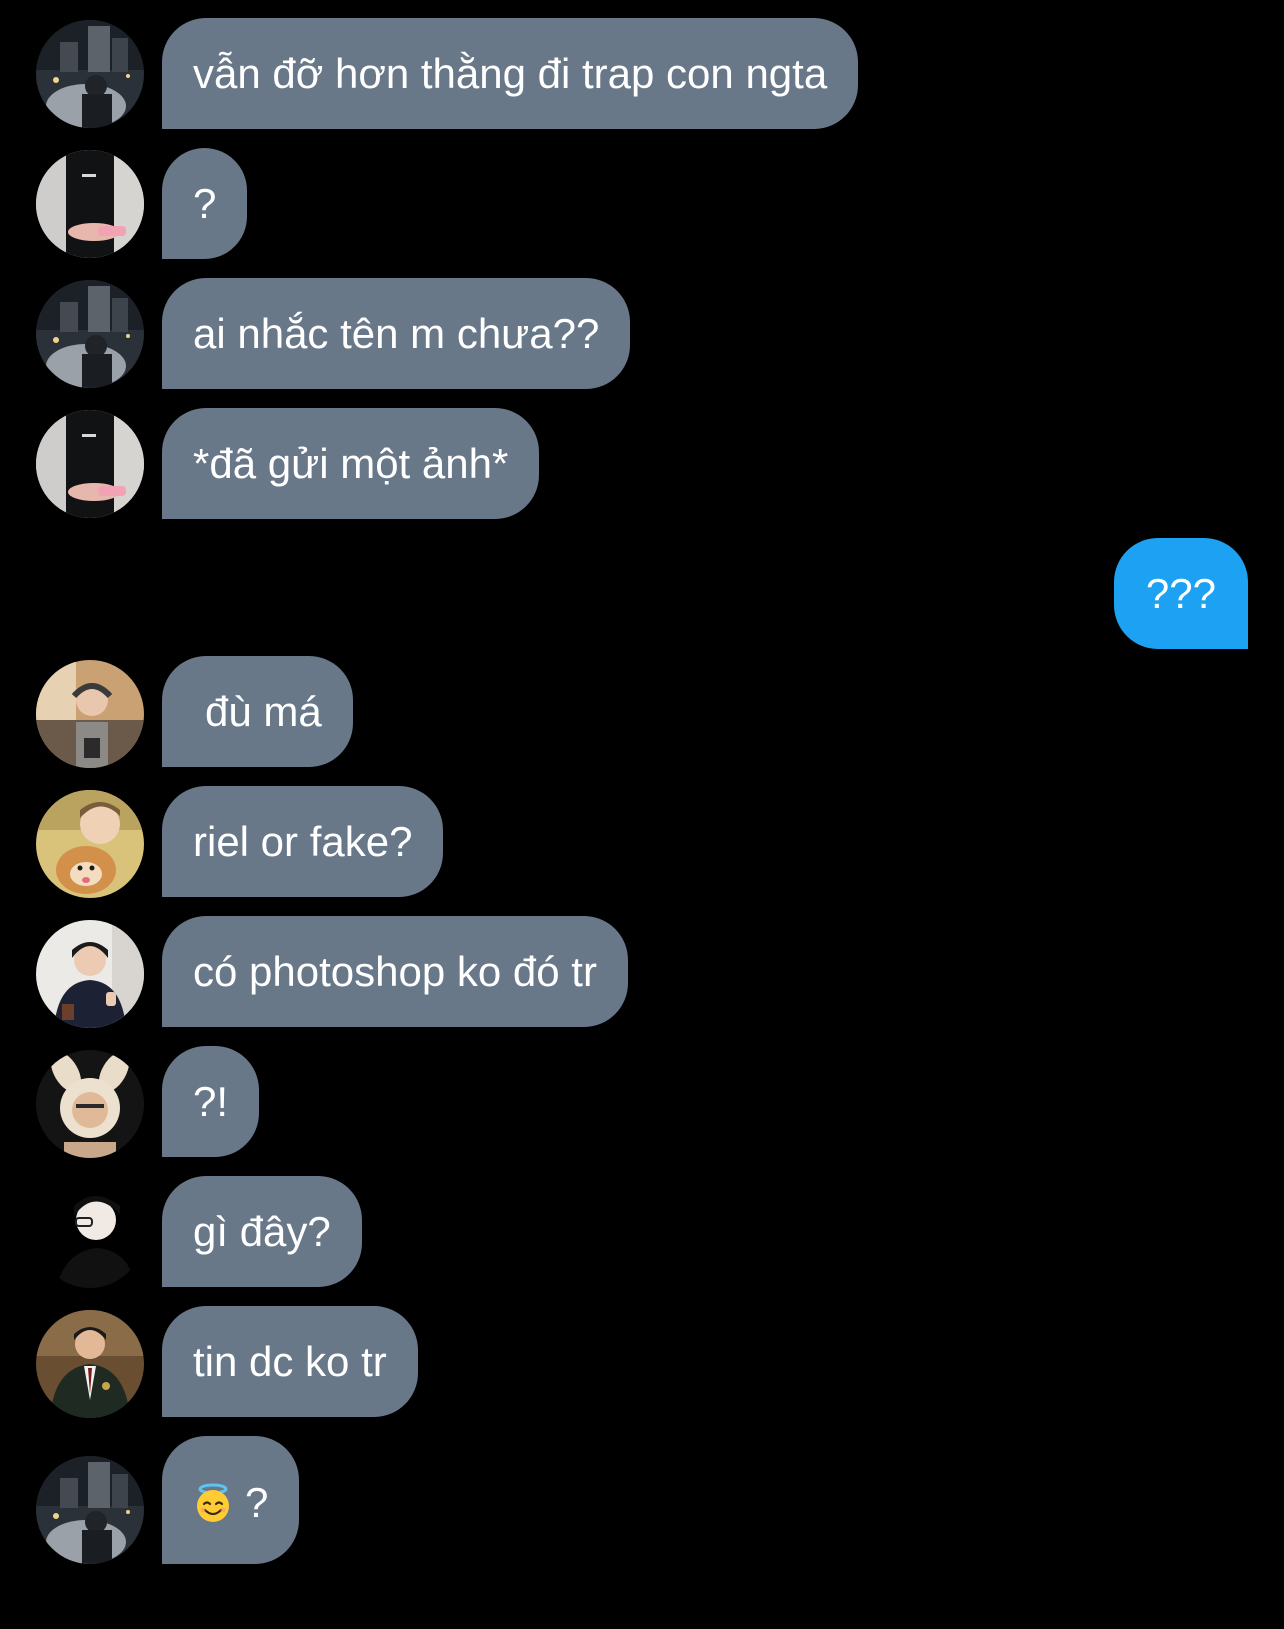 This screenshot has height=1629, width=1284. What do you see at coordinates (90, 1234) in the screenshot?
I see `avatar-profile-glasses` at bounding box center [90, 1234].